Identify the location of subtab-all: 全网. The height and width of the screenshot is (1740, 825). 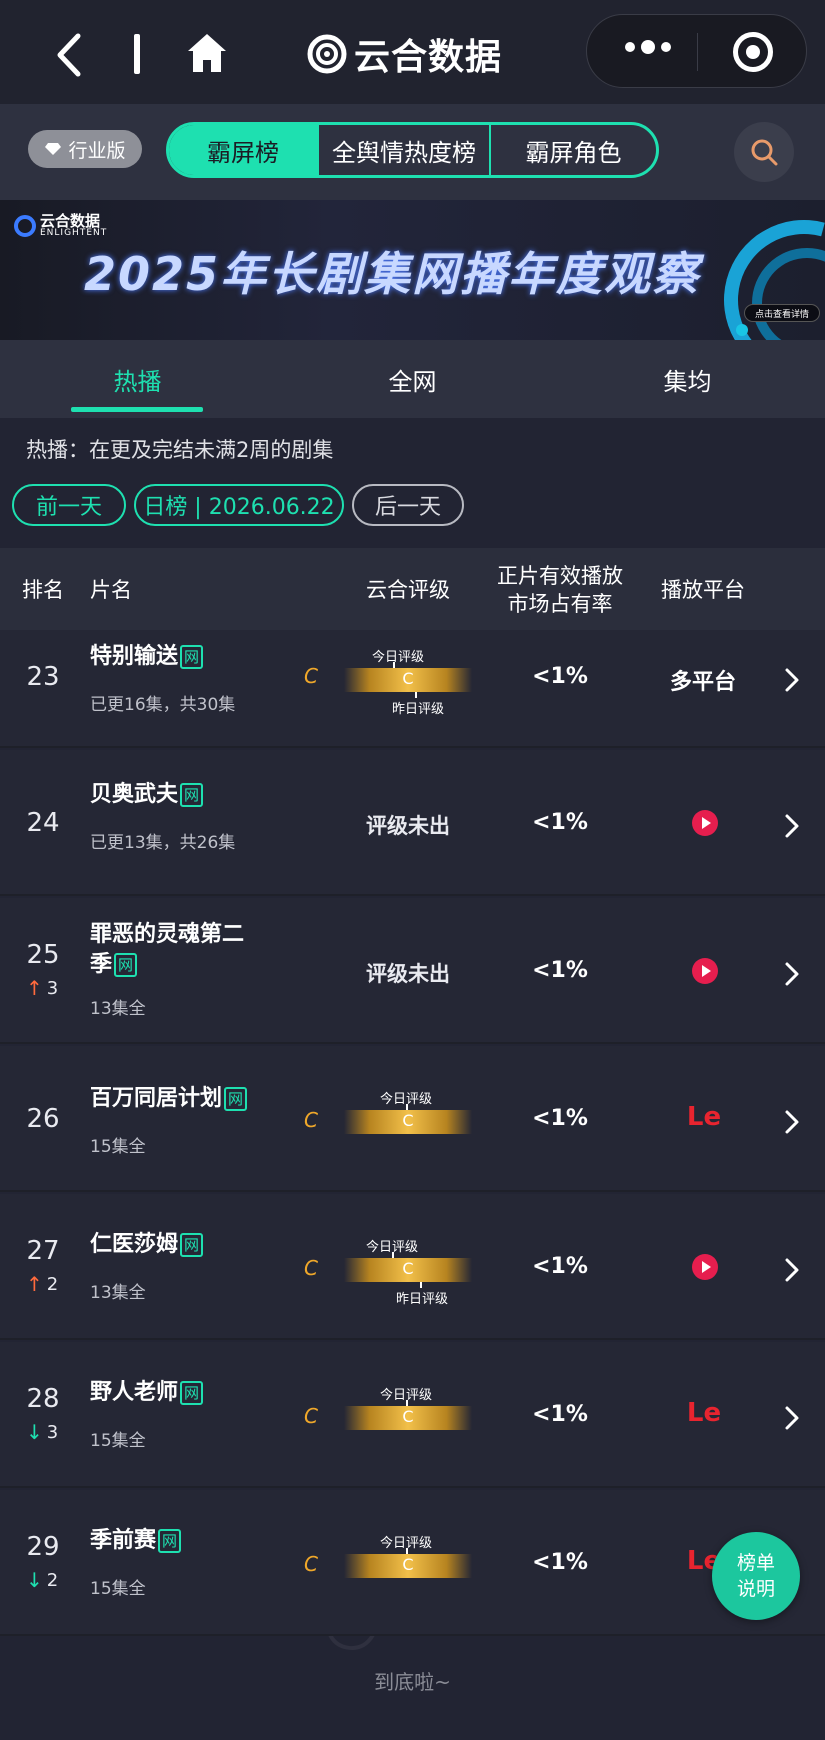
(412, 379).